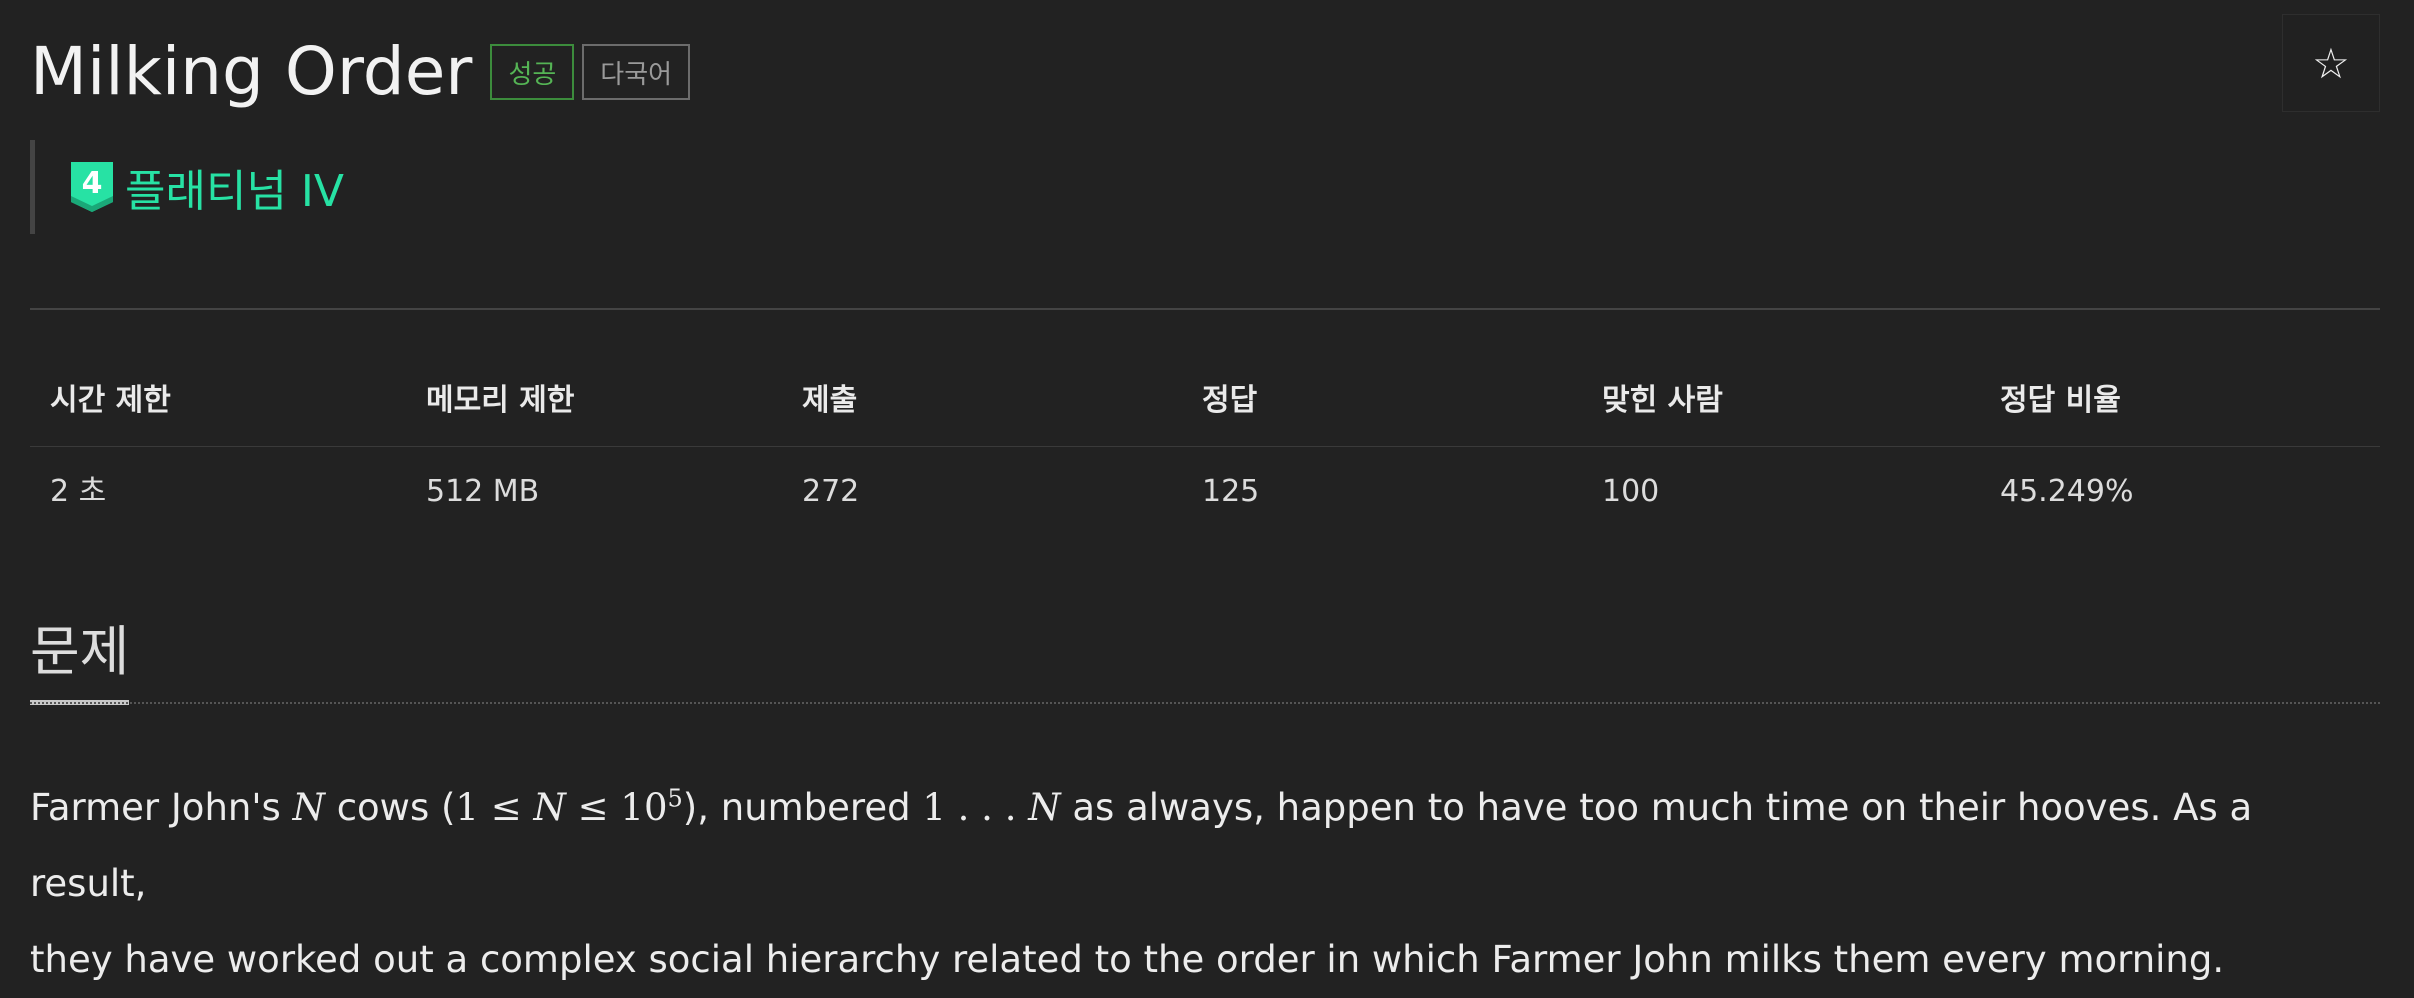  I want to click on tier-label: 플래티넘 IV, so click(234, 187).